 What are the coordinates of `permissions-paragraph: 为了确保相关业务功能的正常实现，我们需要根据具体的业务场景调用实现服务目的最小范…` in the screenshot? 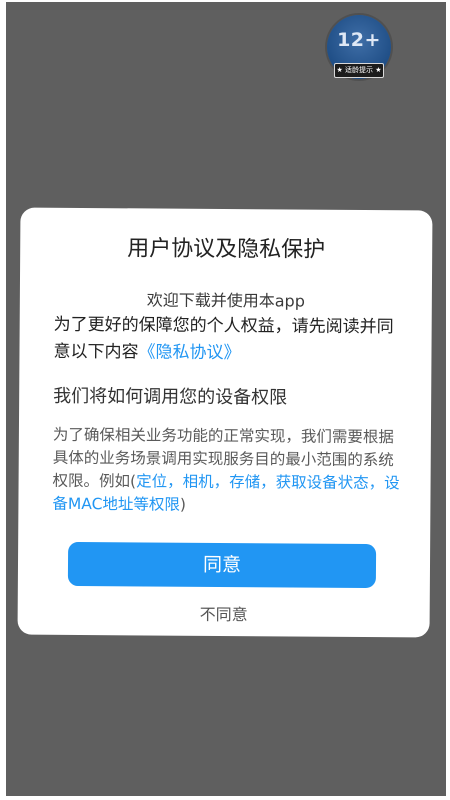 It's located at (230, 471).